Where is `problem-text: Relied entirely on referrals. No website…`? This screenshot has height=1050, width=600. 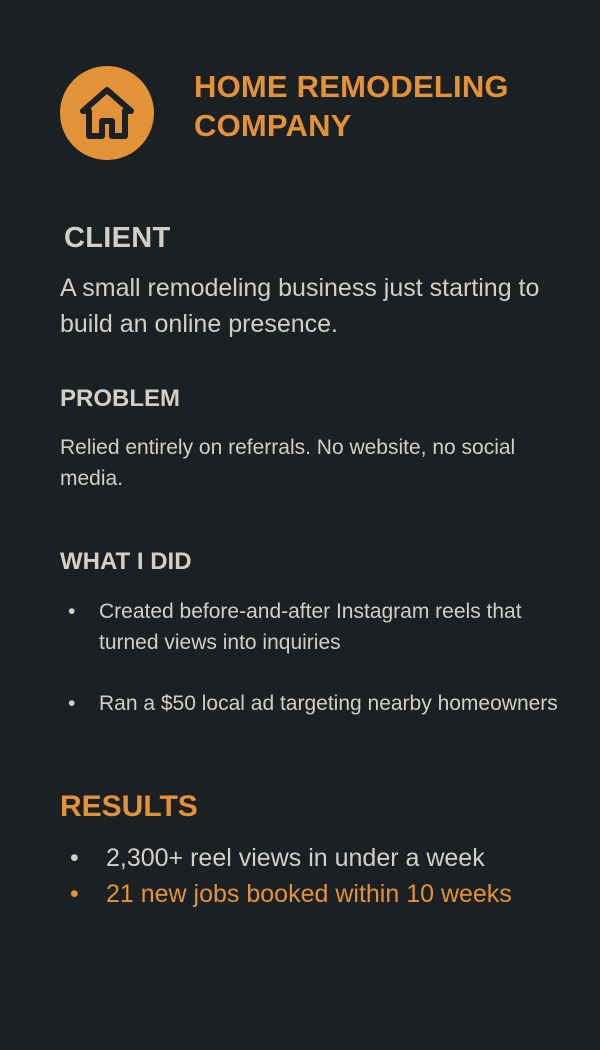 problem-text: Relied entirely on referrals. No website… is located at coordinates (288, 463).